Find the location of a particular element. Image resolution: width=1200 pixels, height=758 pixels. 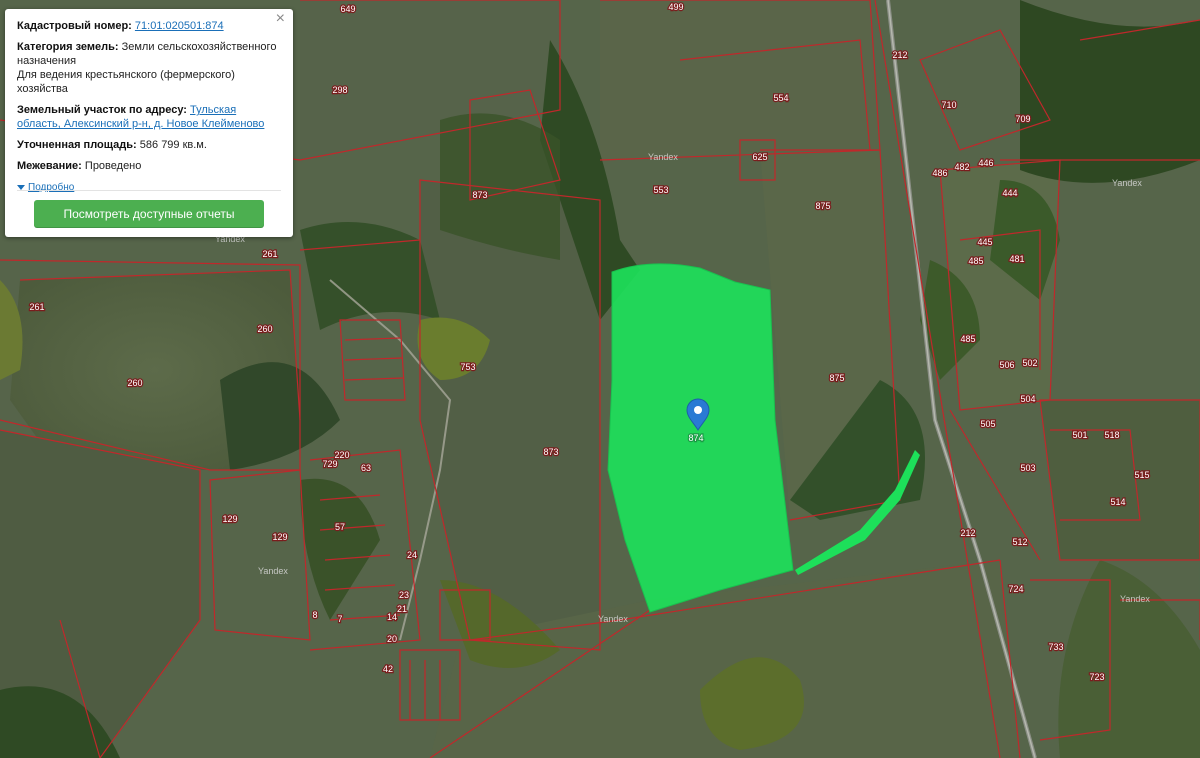

parcel-label: 7 is located at coordinates (339, 619).